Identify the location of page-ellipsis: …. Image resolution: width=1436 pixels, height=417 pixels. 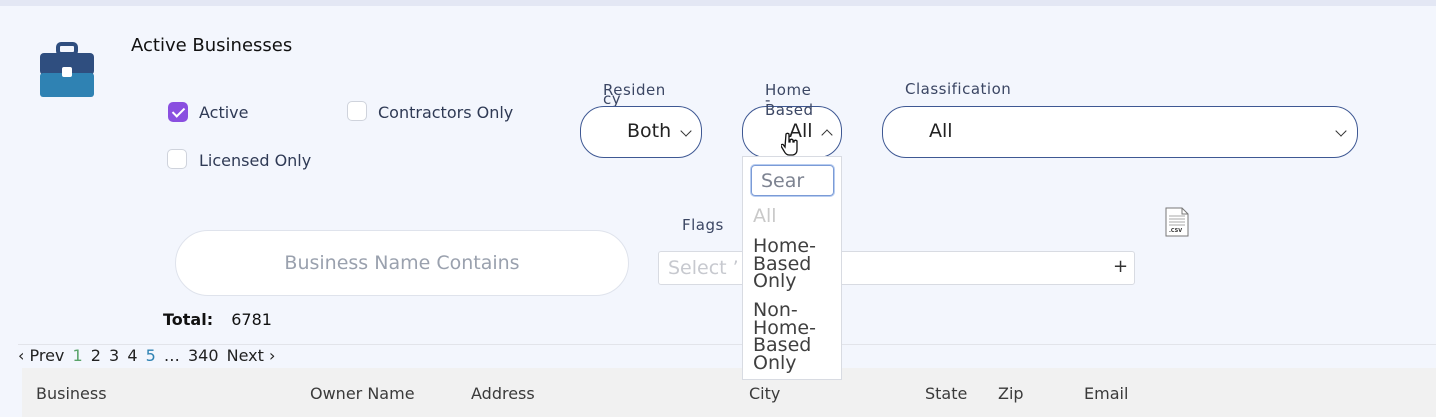
(171, 355).